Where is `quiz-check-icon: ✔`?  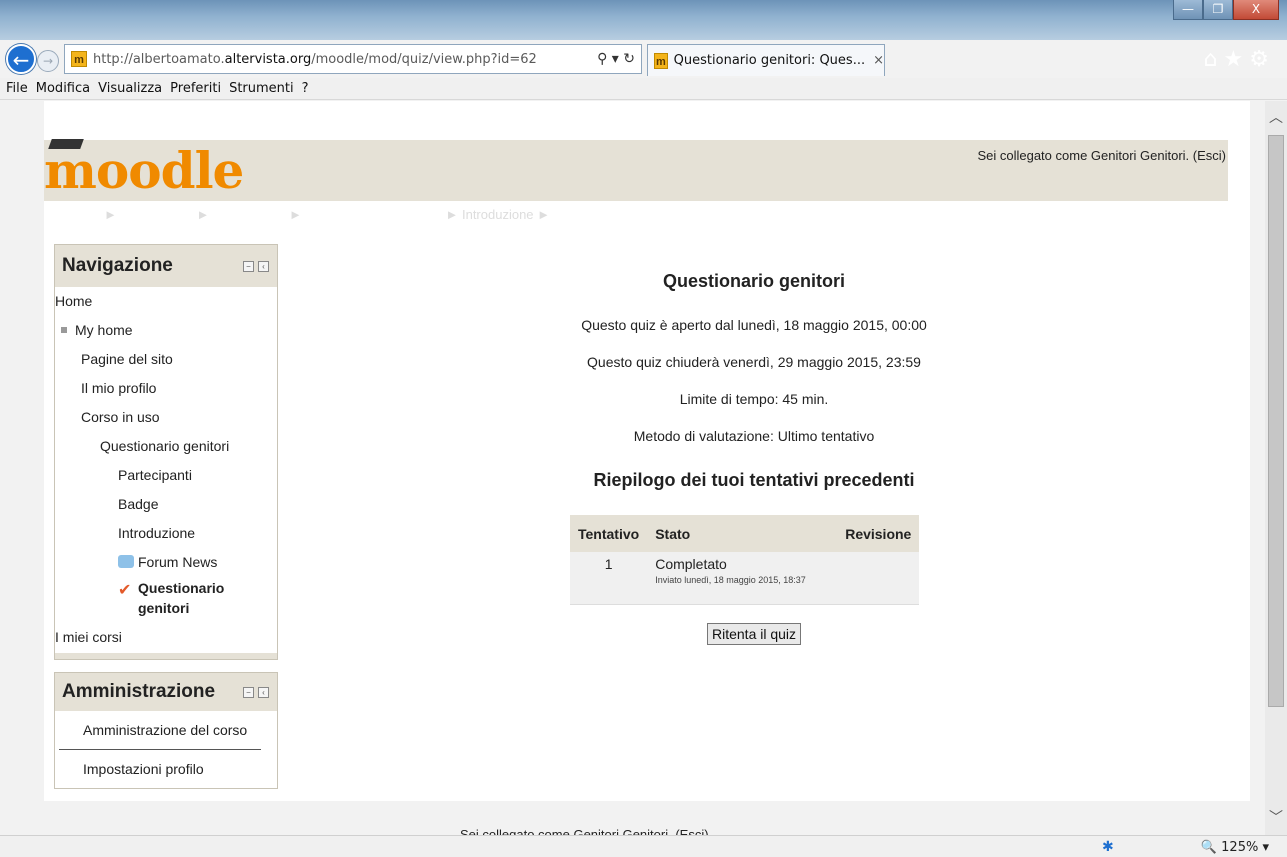 quiz-check-icon: ✔ is located at coordinates (125, 589).